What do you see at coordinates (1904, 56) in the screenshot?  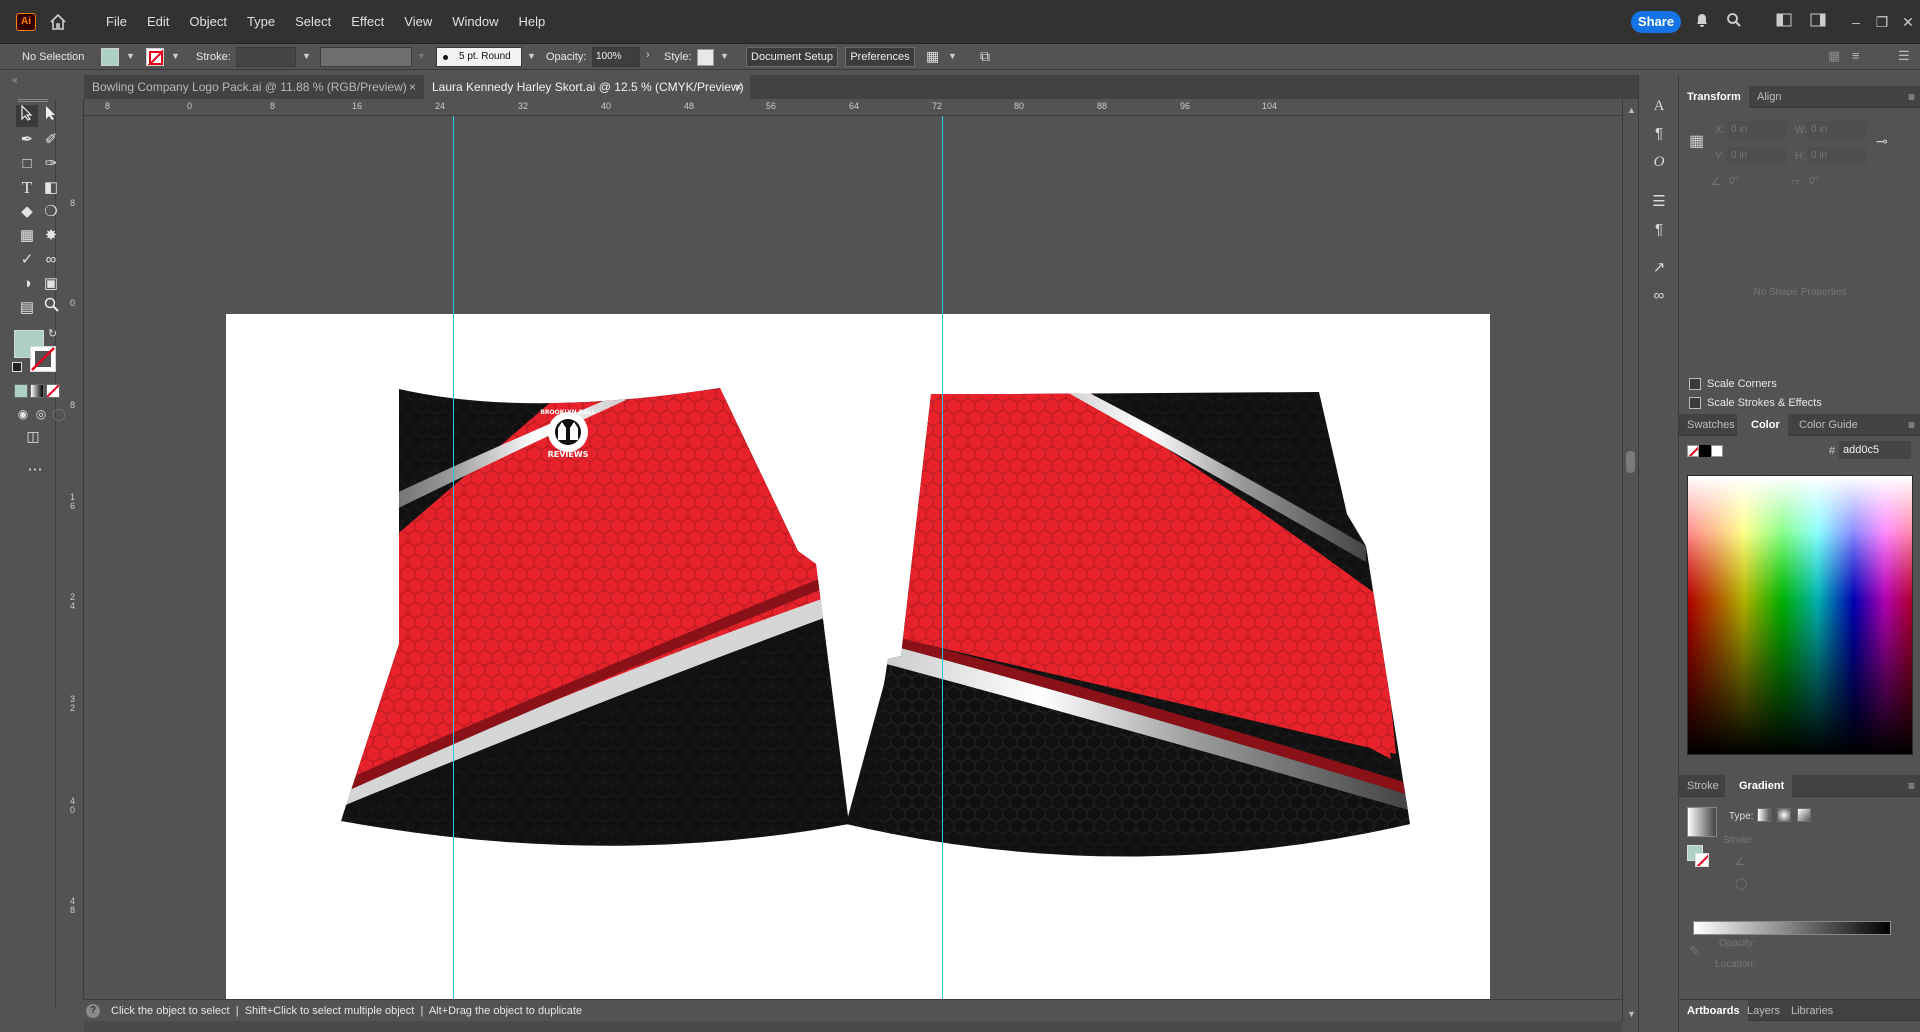 I see `control-bar-more-icon: ☰` at bounding box center [1904, 56].